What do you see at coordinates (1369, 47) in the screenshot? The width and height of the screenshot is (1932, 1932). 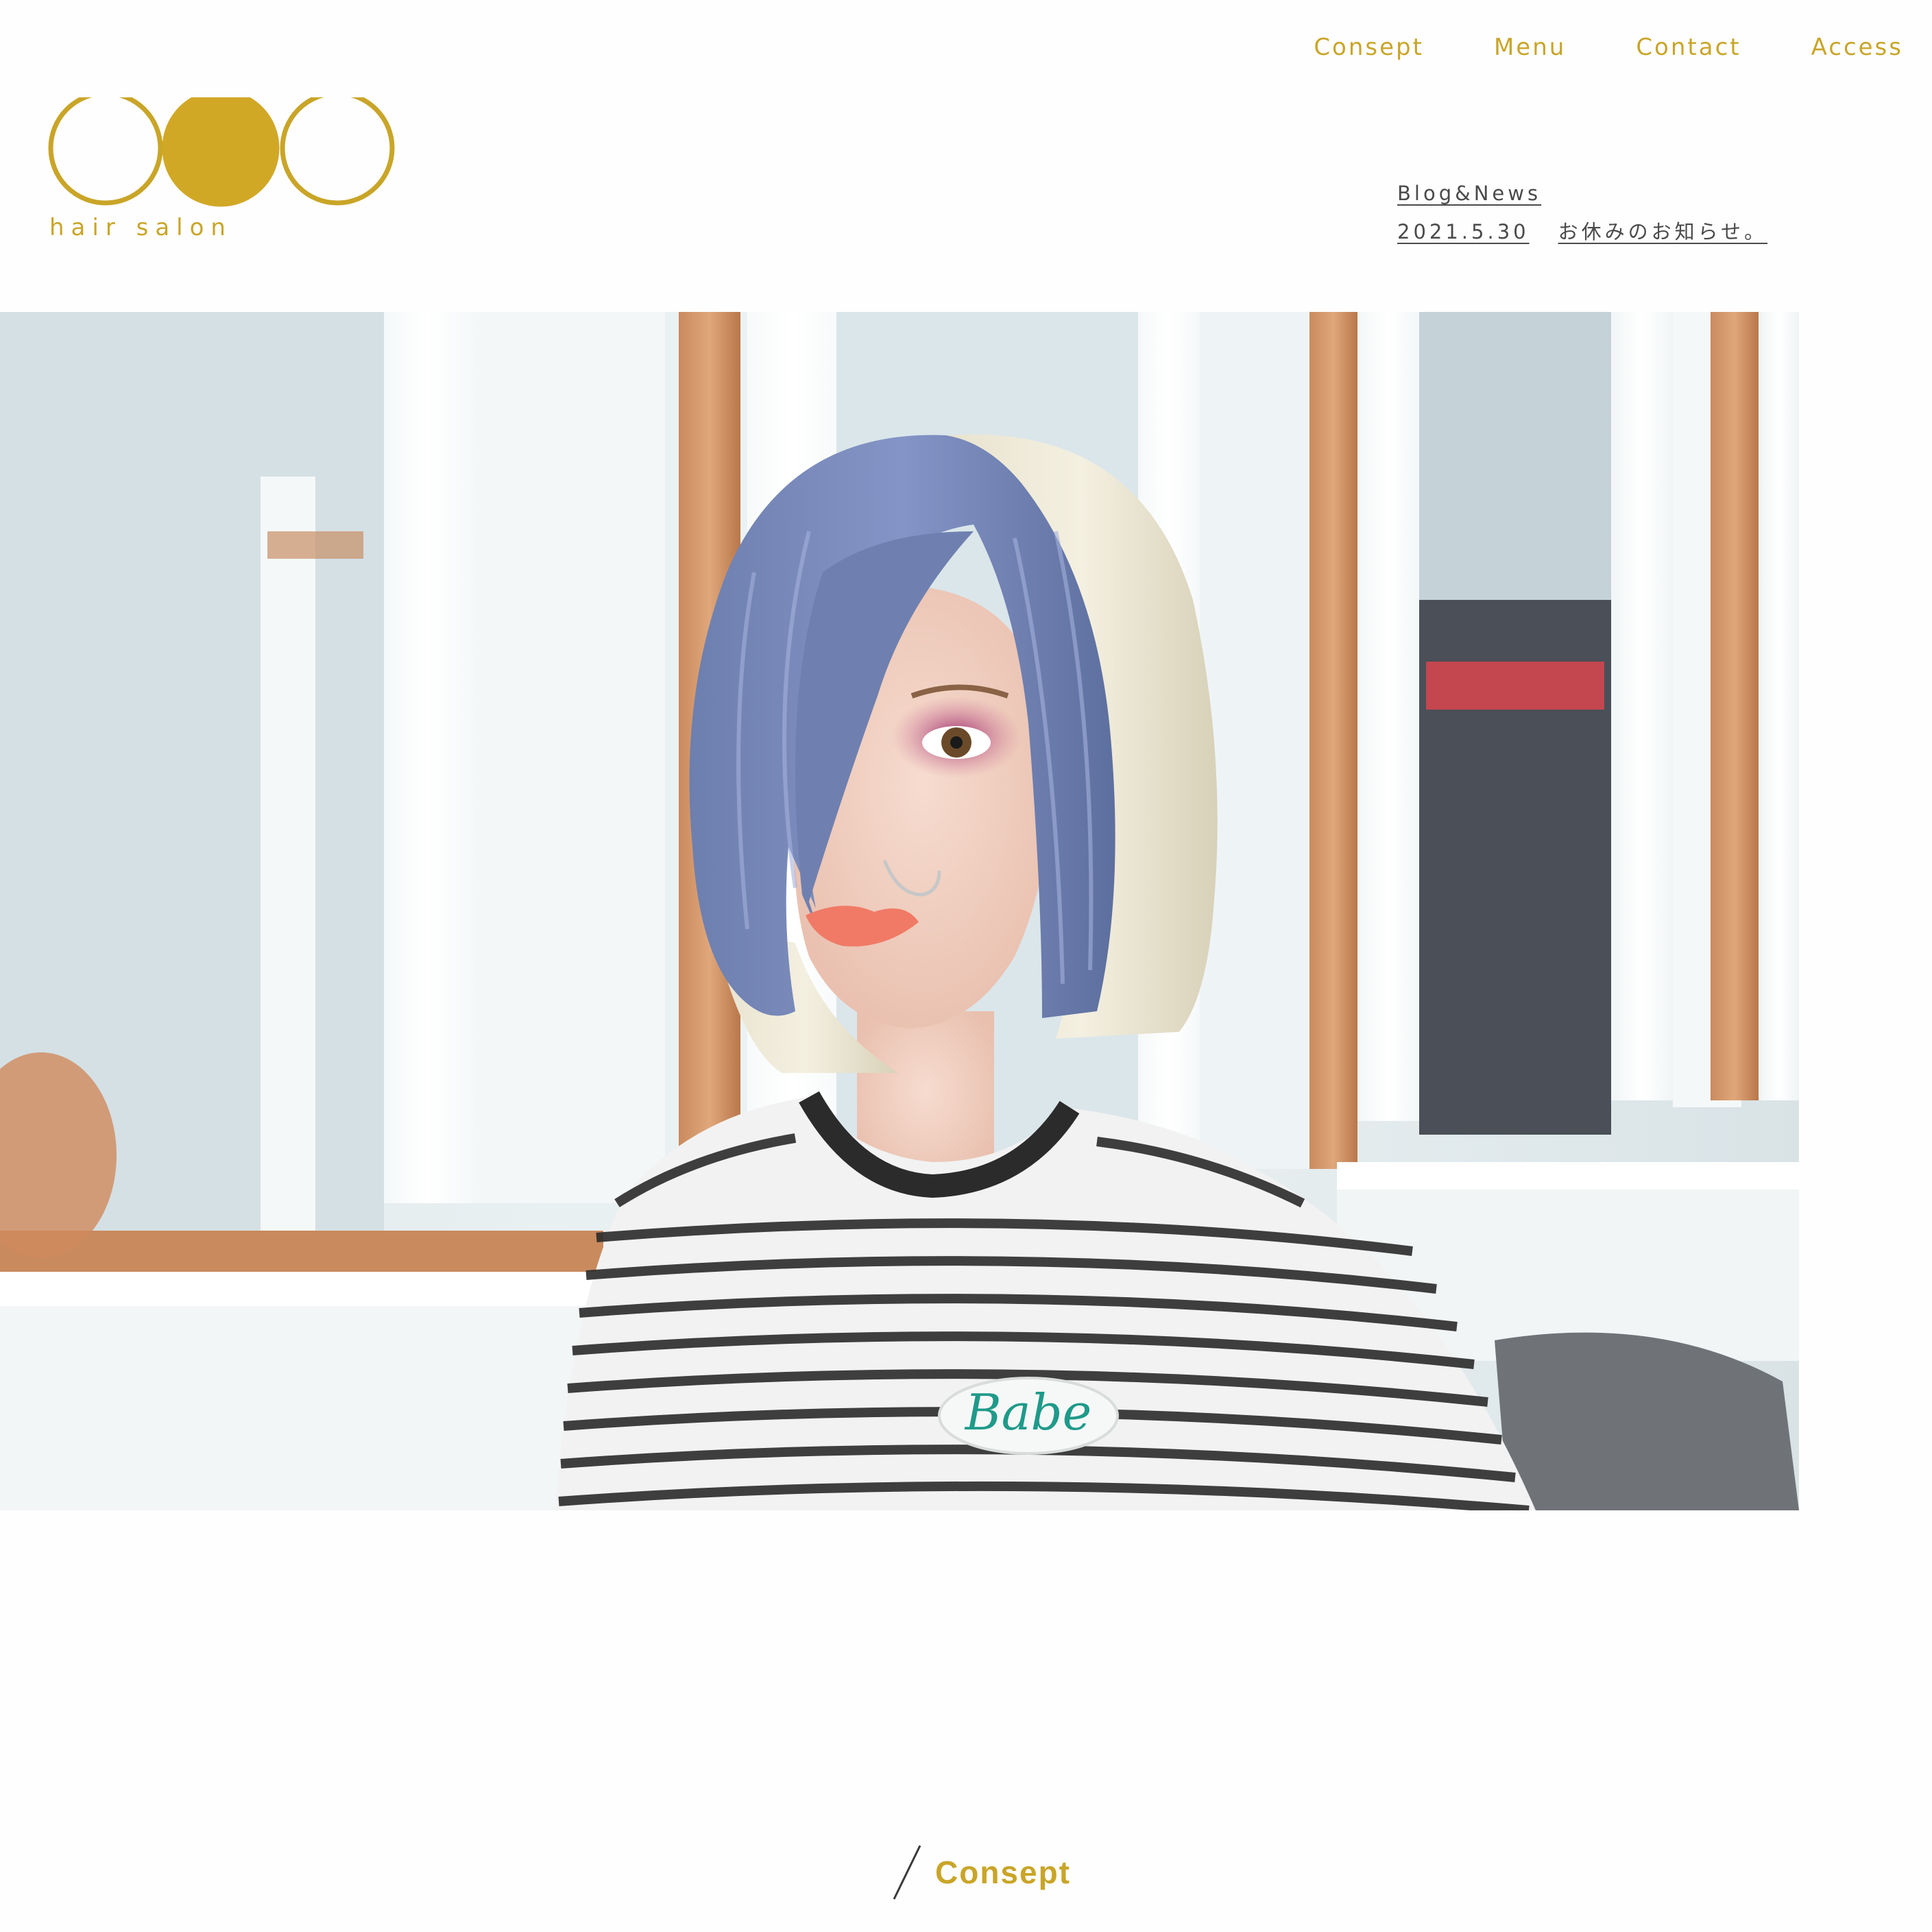 I see `nav-item-consept: Consept` at bounding box center [1369, 47].